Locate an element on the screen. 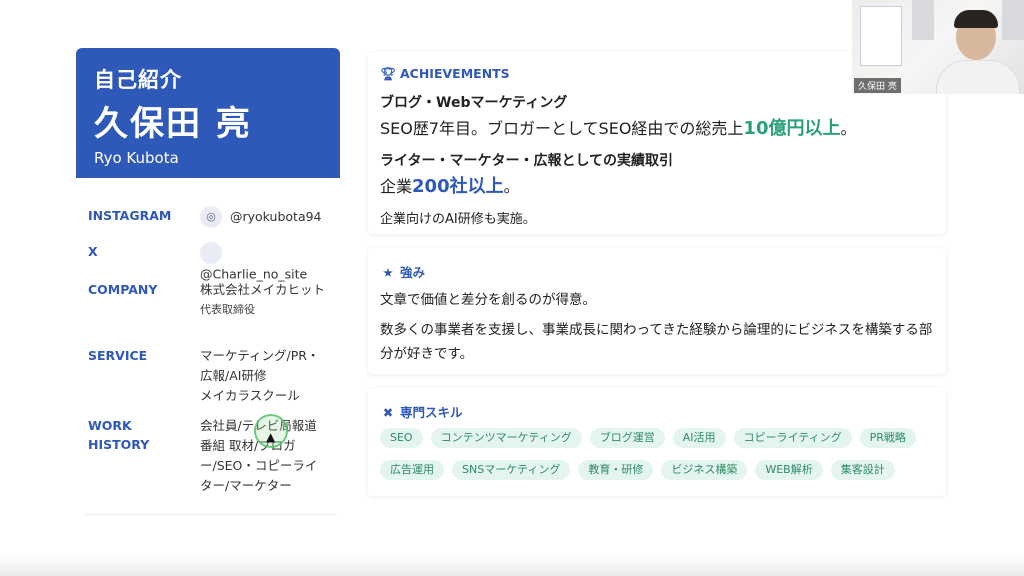 Image resolution: width=1024 pixels, height=576 pixels. achievement-text-2: 企業200社以上。 is located at coordinates (450, 185).